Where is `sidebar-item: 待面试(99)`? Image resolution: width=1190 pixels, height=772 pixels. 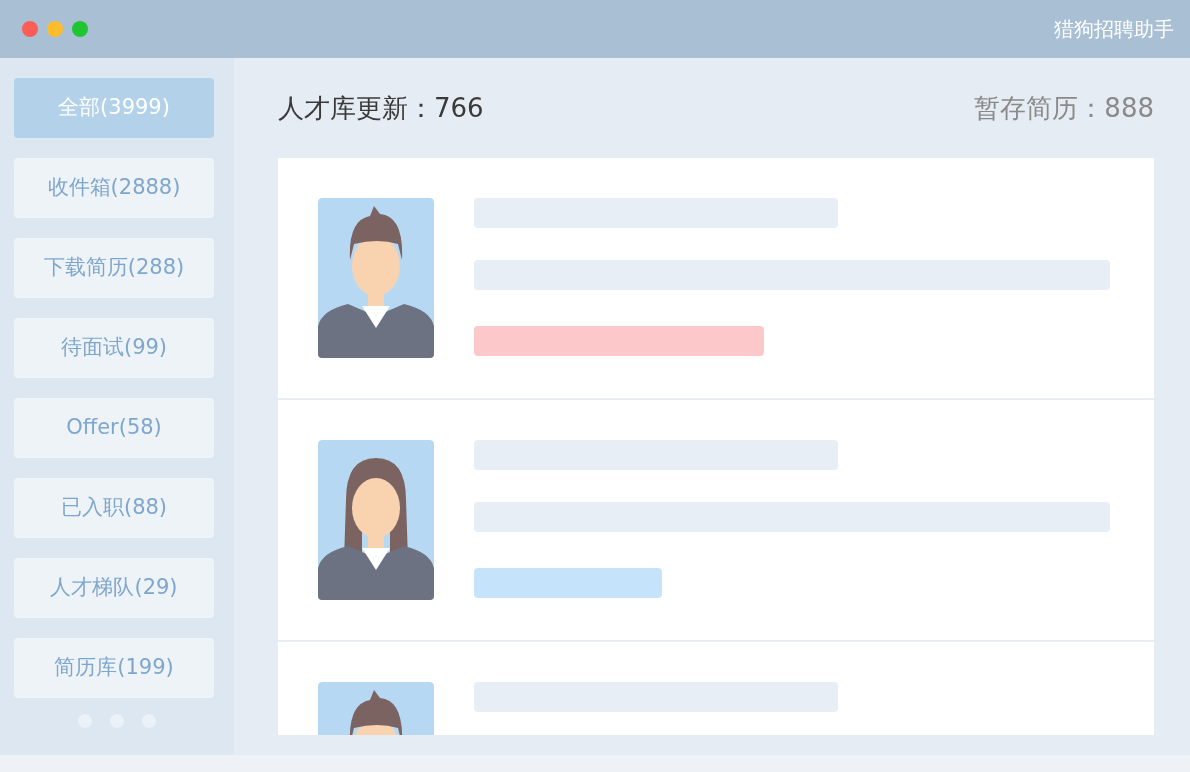 sidebar-item: 待面试(99) is located at coordinates (114, 348).